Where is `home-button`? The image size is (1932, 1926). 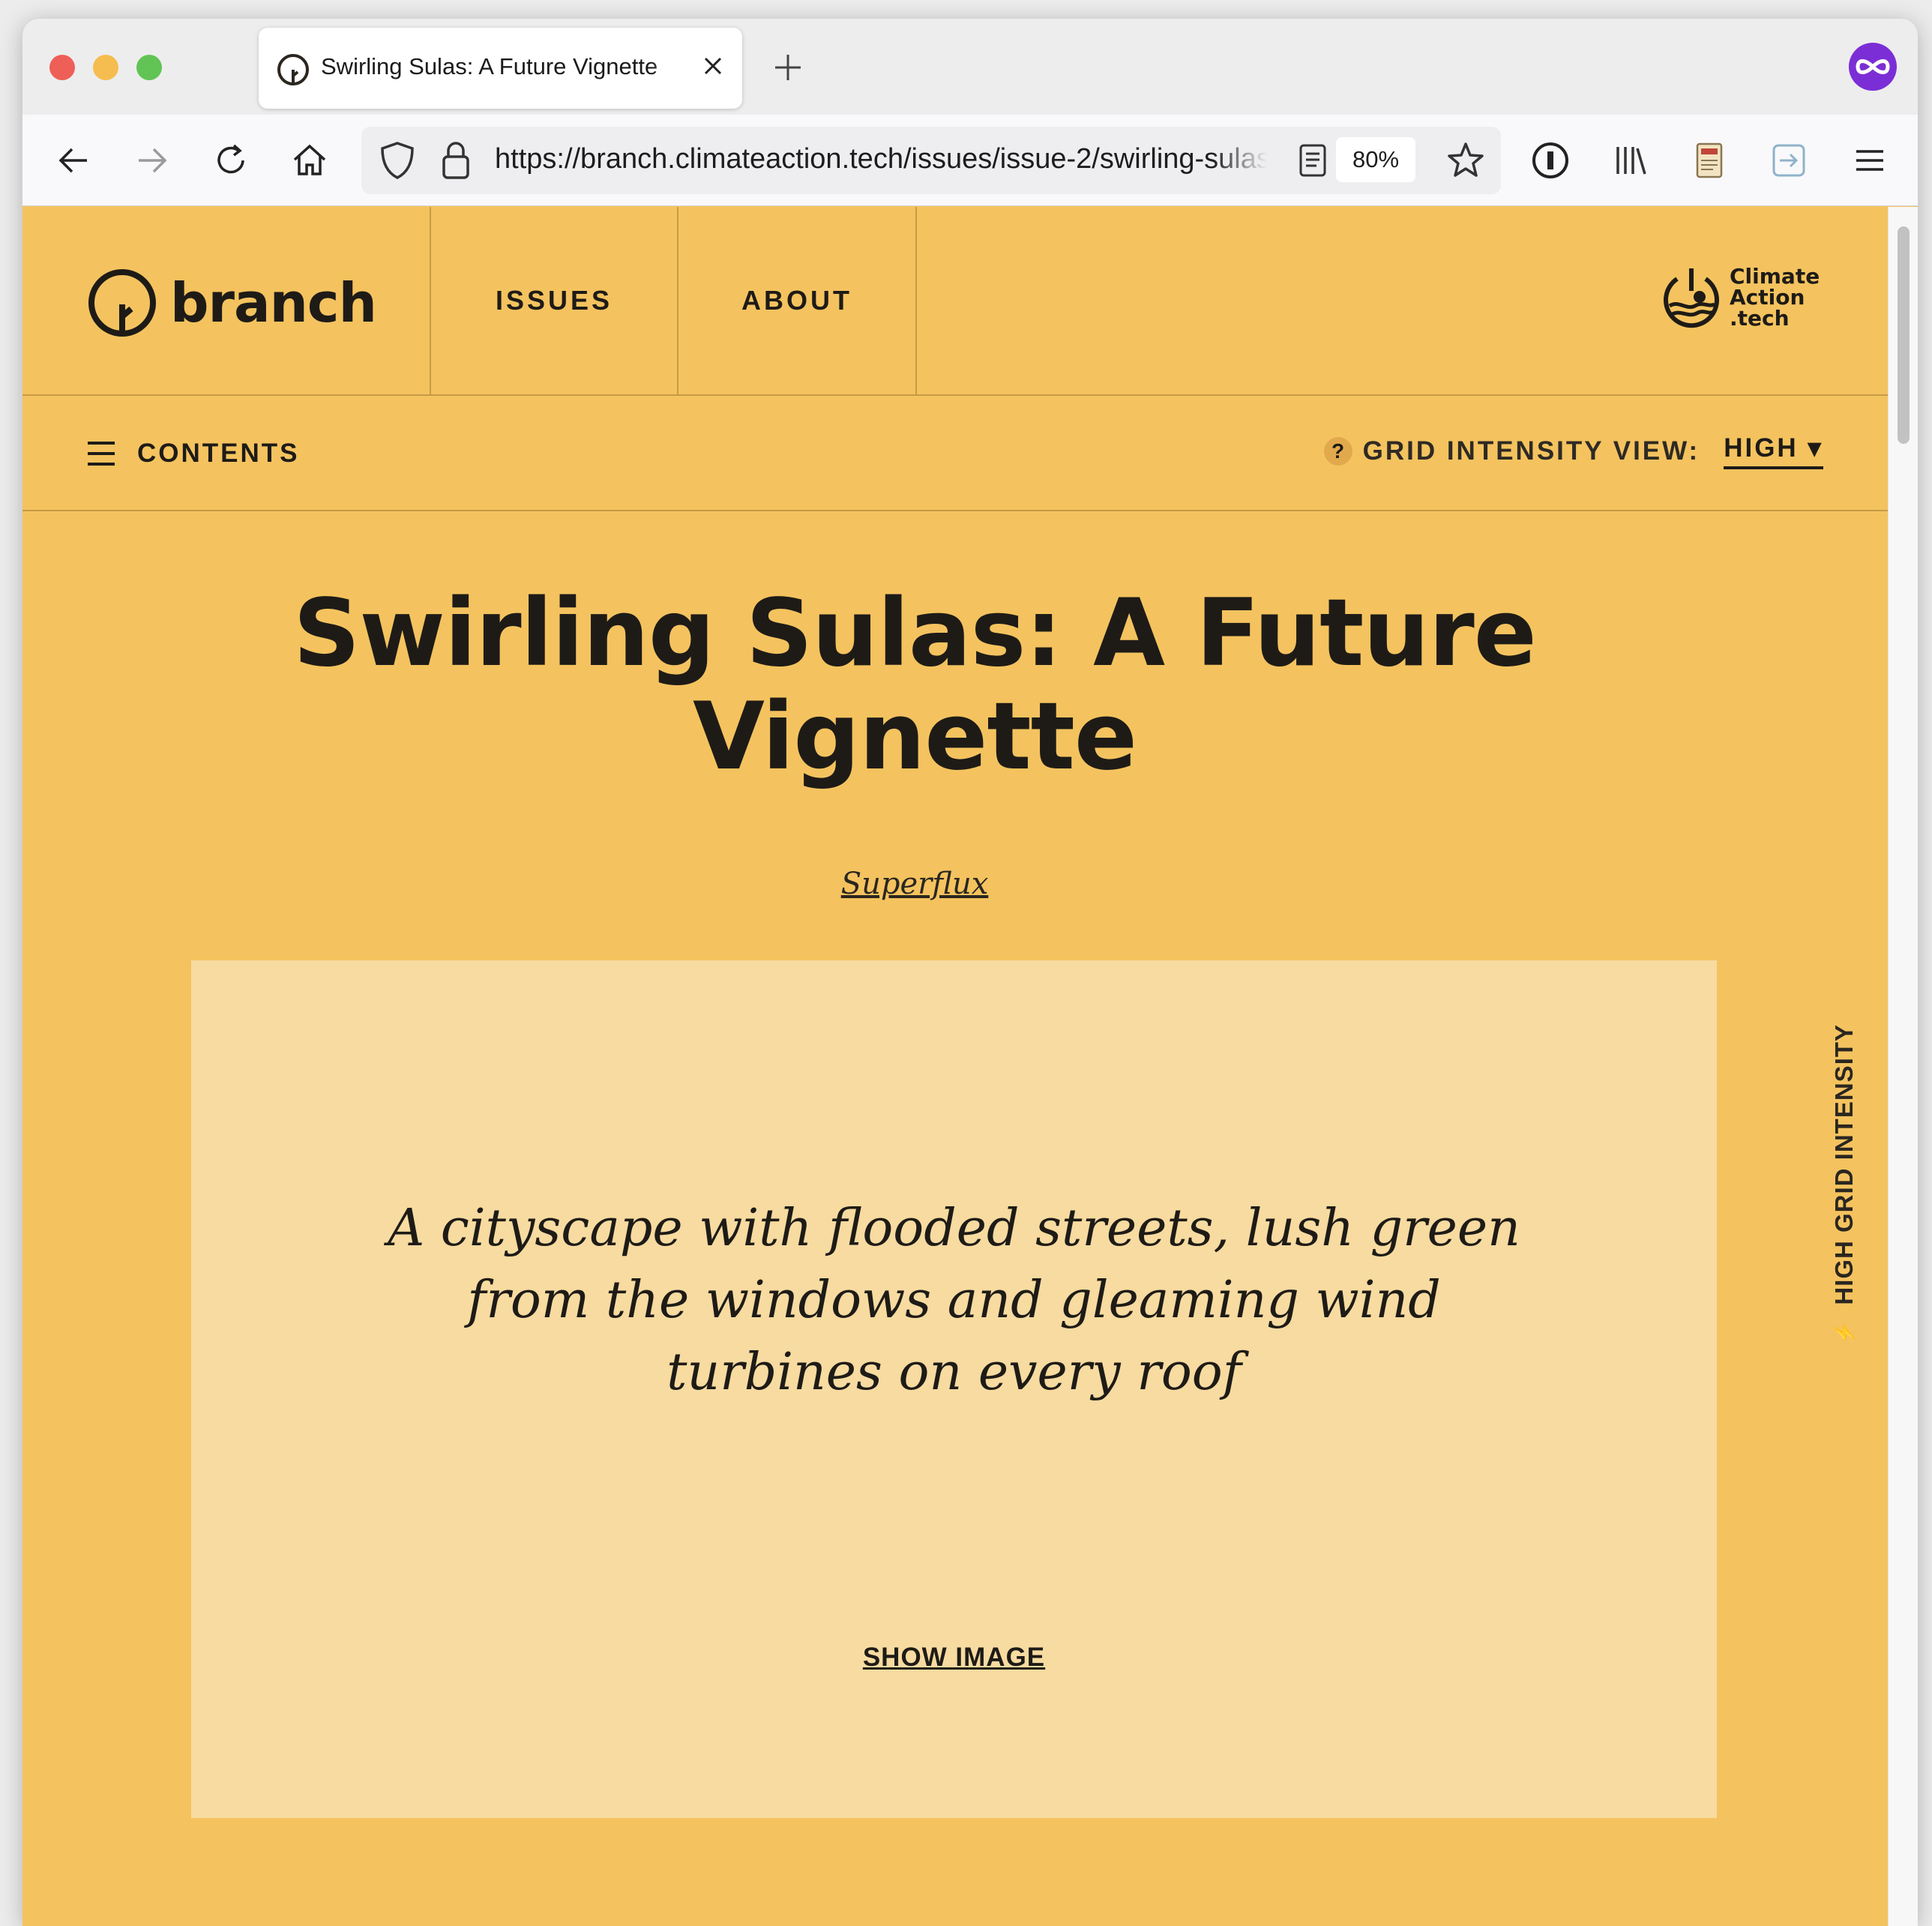 home-button is located at coordinates (310, 160).